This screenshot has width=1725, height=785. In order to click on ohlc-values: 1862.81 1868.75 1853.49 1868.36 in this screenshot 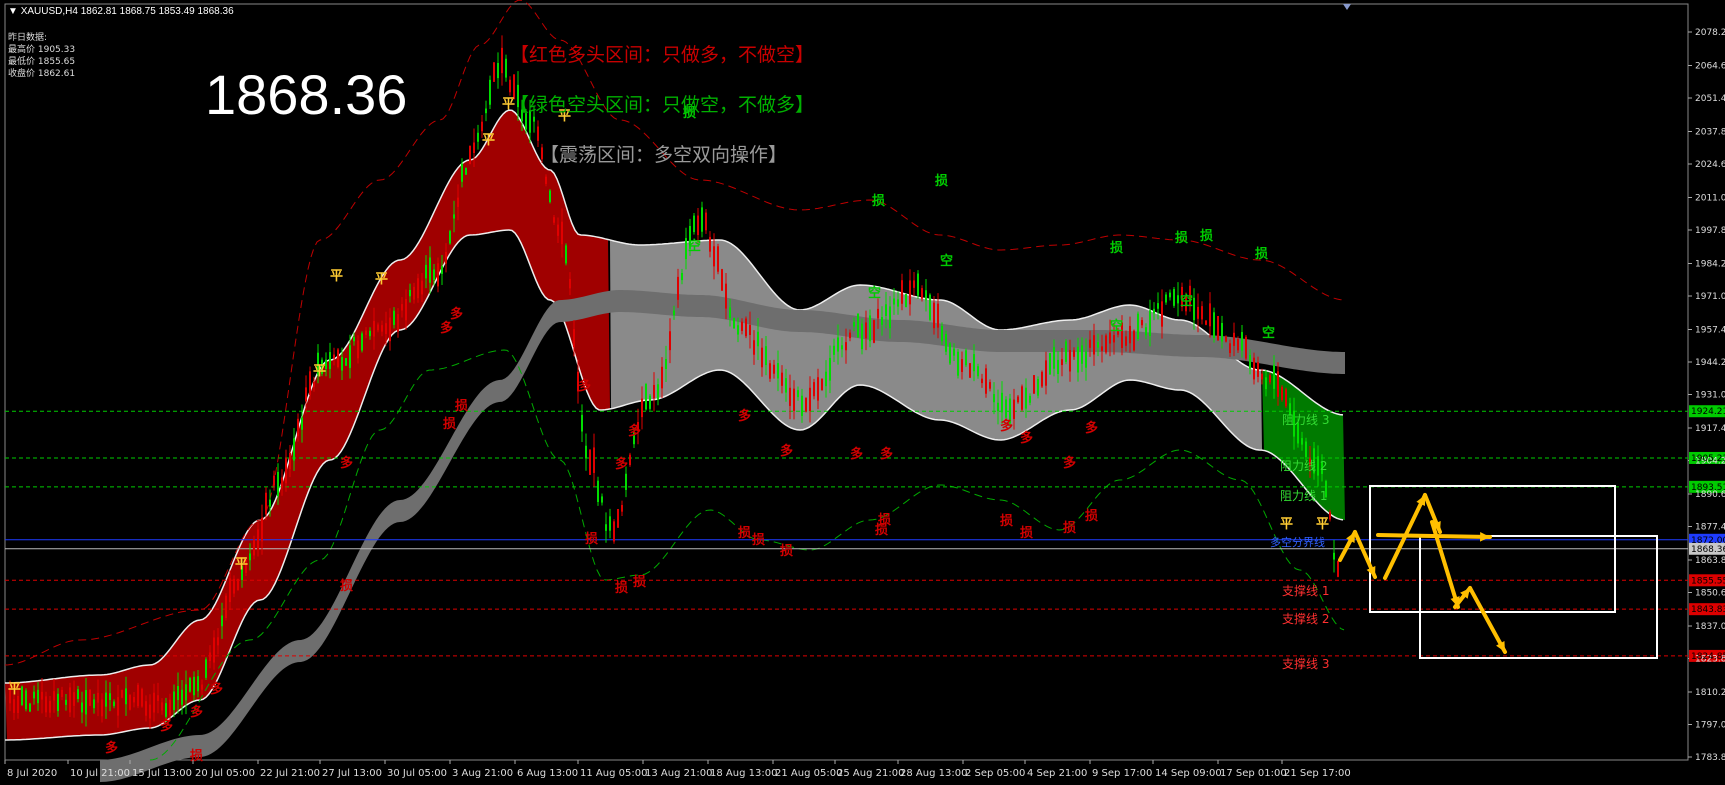, I will do `click(157, 11)`.